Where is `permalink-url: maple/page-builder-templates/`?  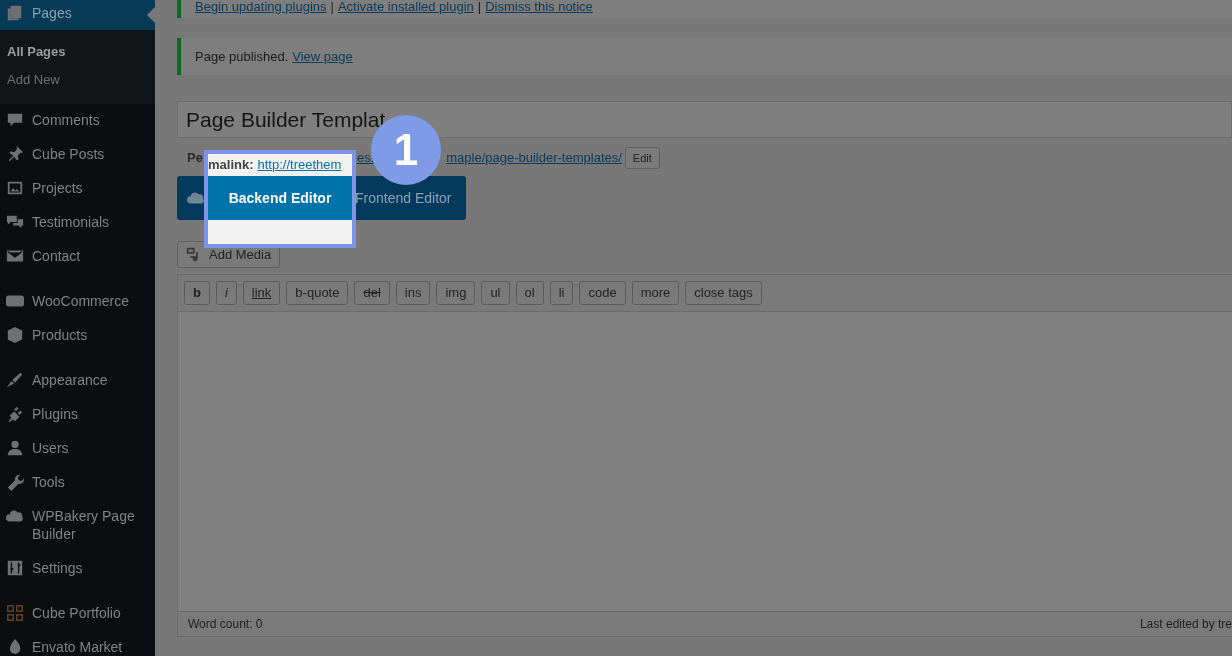 permalink-url: maple/page-builder-templates/ is located at coordinates (534, 158).